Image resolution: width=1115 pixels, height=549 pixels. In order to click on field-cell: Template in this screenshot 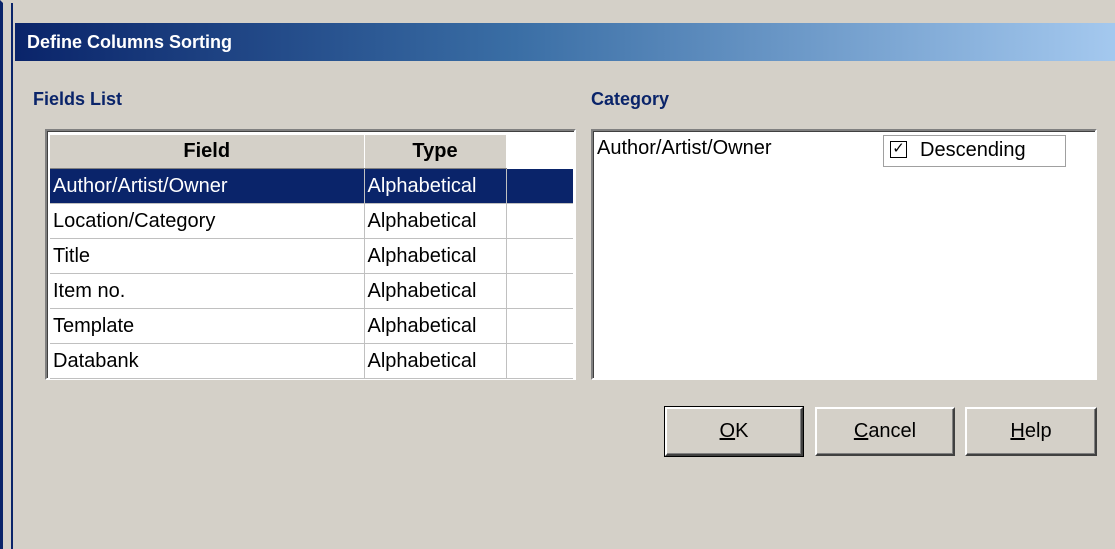, I will do `click(207, 326)`.